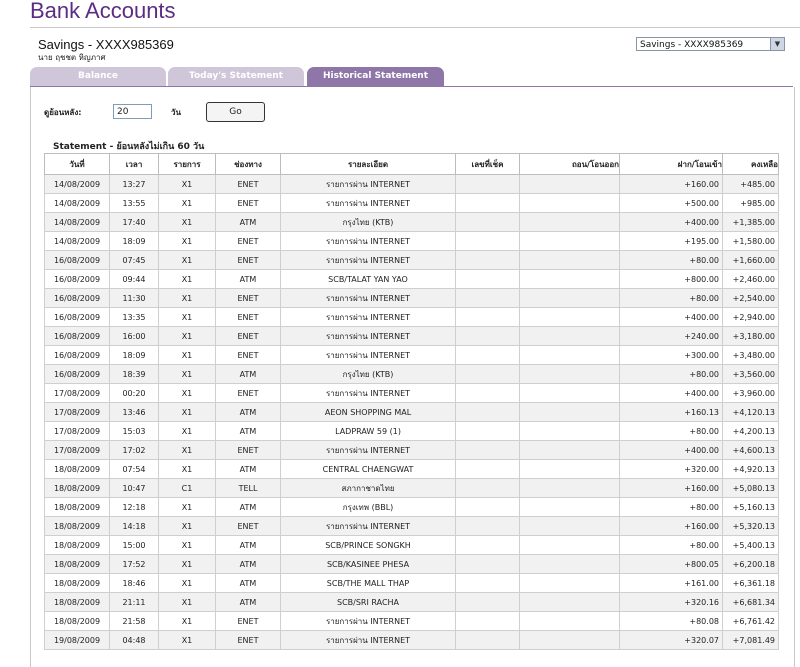  I want to click on cell-date: 19/08/2009, so click(77, 640).